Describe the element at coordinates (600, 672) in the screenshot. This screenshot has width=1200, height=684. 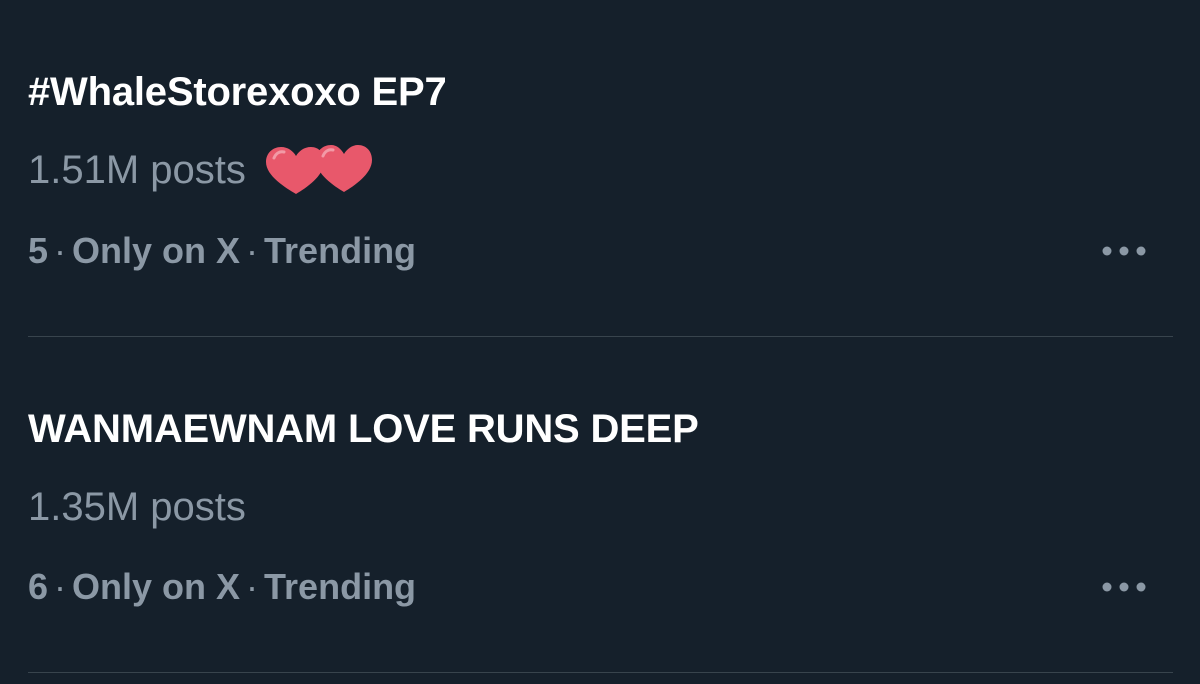
I see `divider` at that location.